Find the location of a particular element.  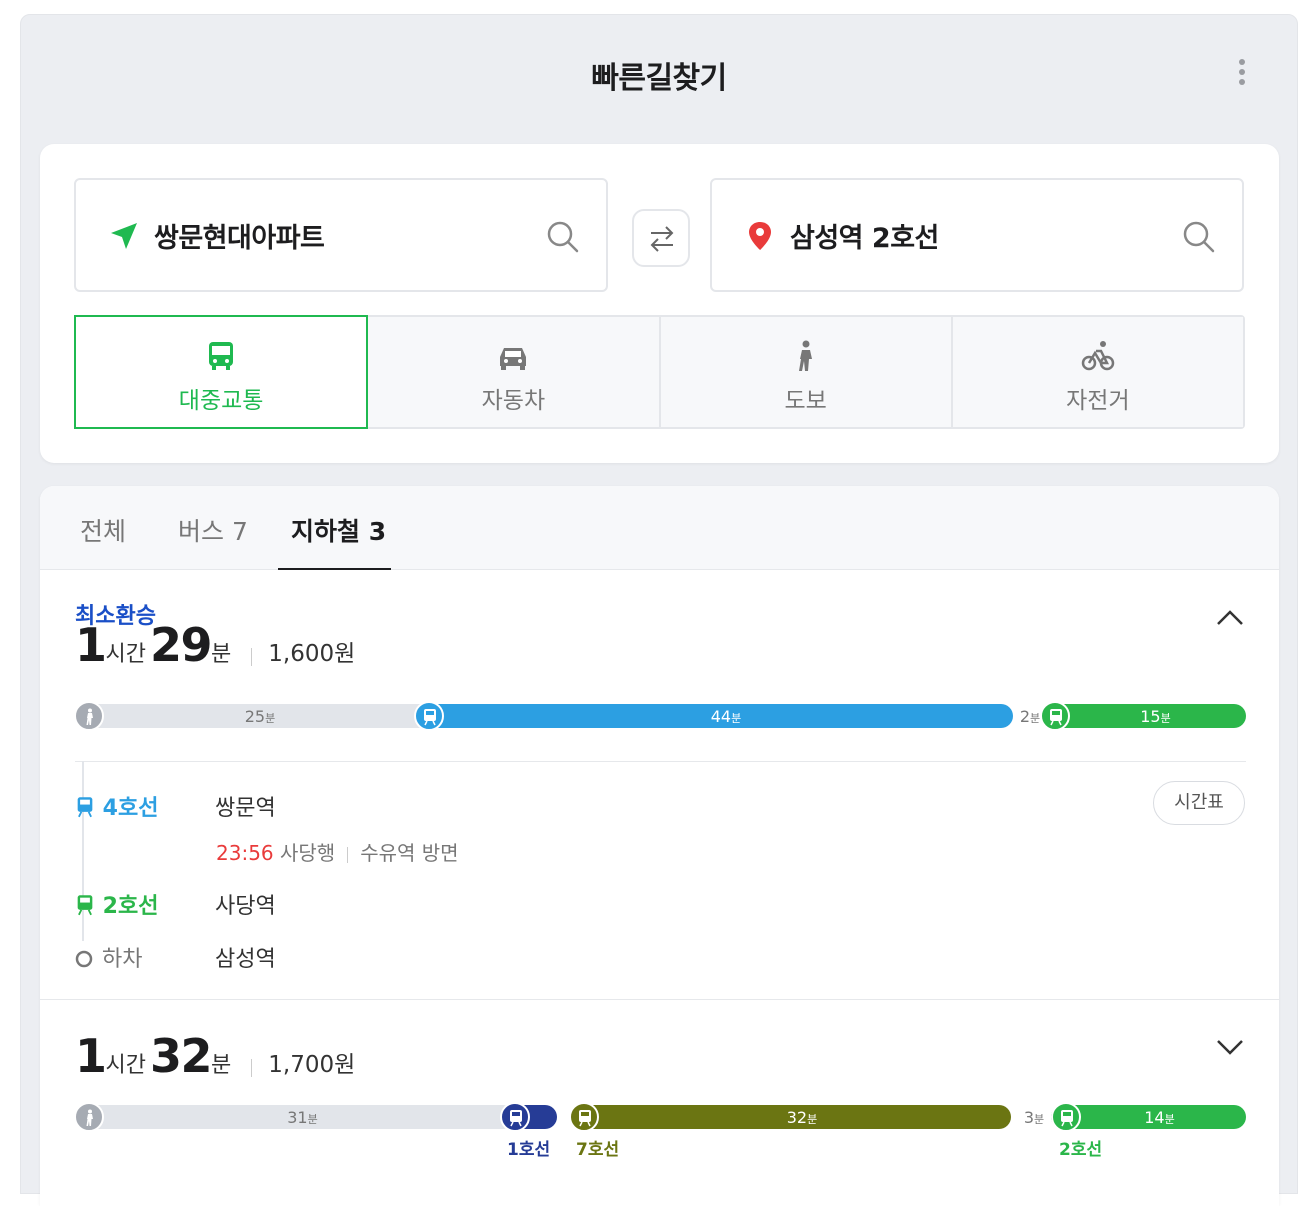

swap-button is located at coordinates (661, 238).